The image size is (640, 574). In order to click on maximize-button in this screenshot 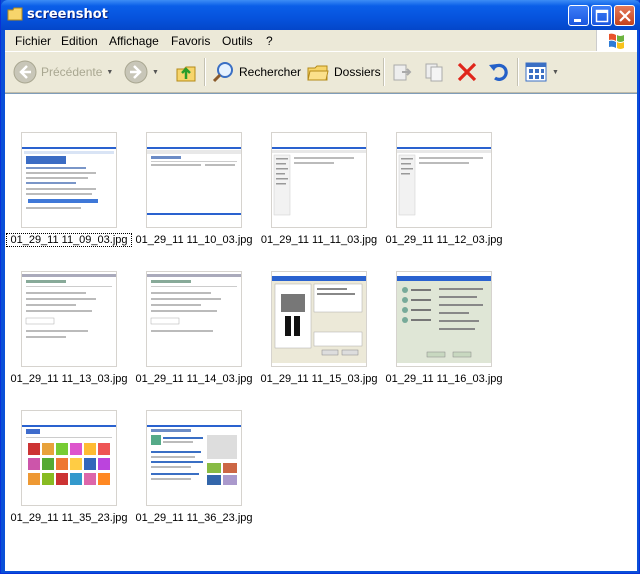, I will do `click(601, 15)`.